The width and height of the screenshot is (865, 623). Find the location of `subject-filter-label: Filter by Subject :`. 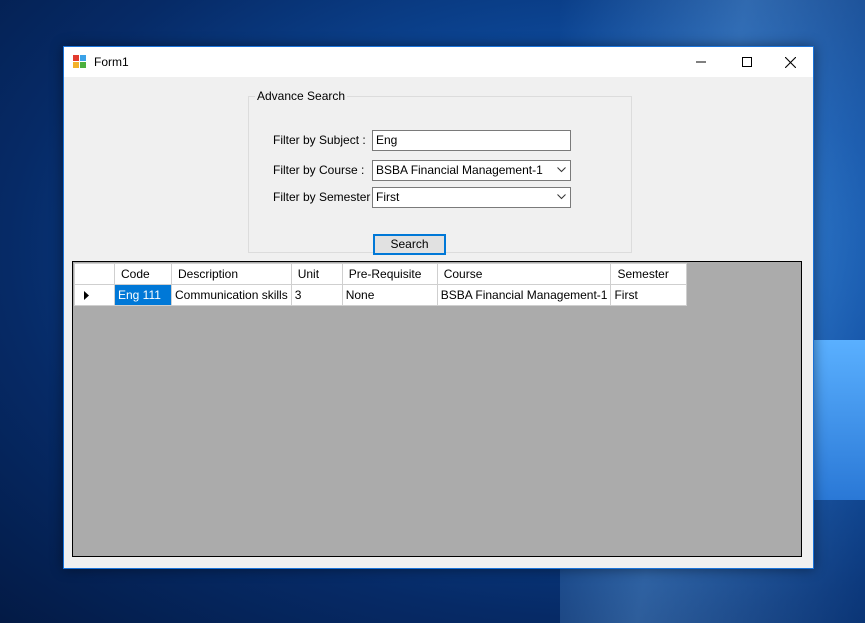

subject-filter-label: Filter by Subject : is located at coordinates (319, 140).